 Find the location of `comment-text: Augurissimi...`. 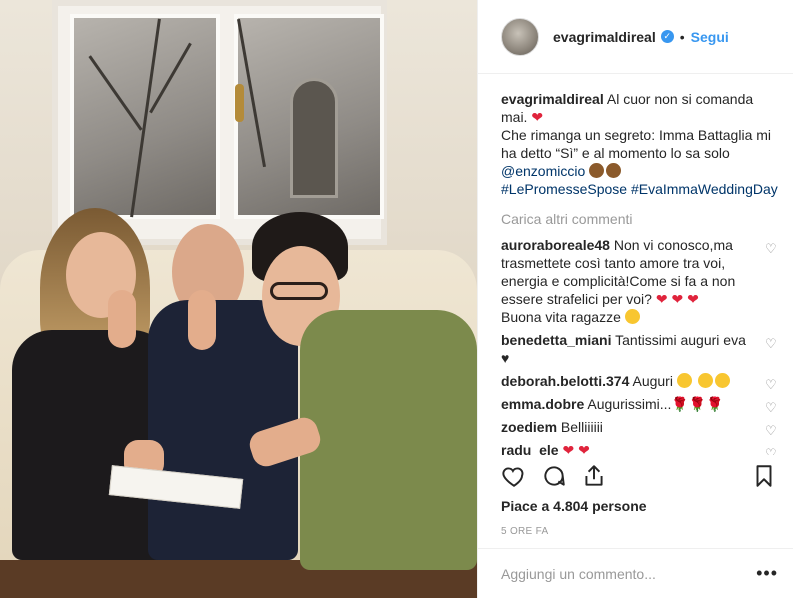

comment-text: Augurissimi... is located at coordinates (629, 404).